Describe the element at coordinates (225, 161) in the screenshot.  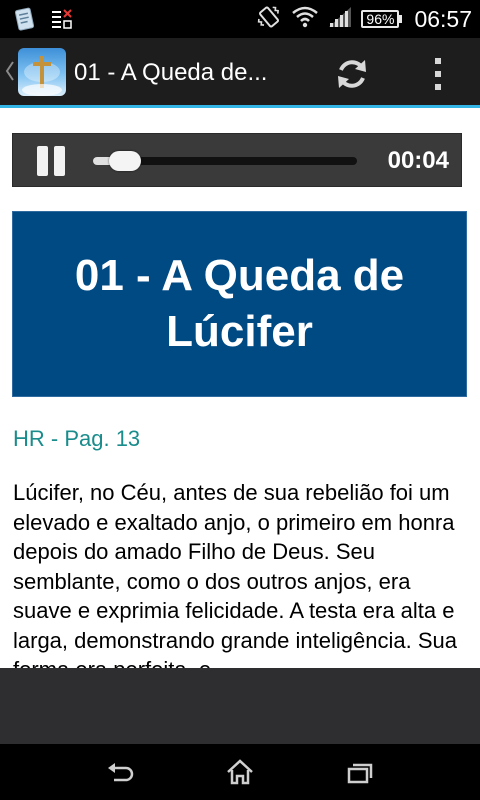
I see `seek-bar` at that location.